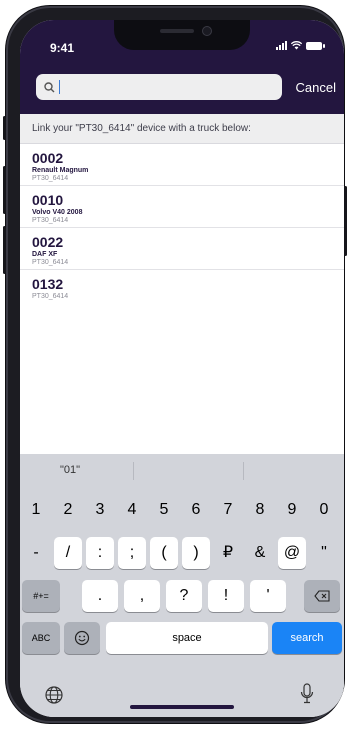  Describe the element at coordinates (324, 510) in the screenshot. I see `key-0: 0` at that location.